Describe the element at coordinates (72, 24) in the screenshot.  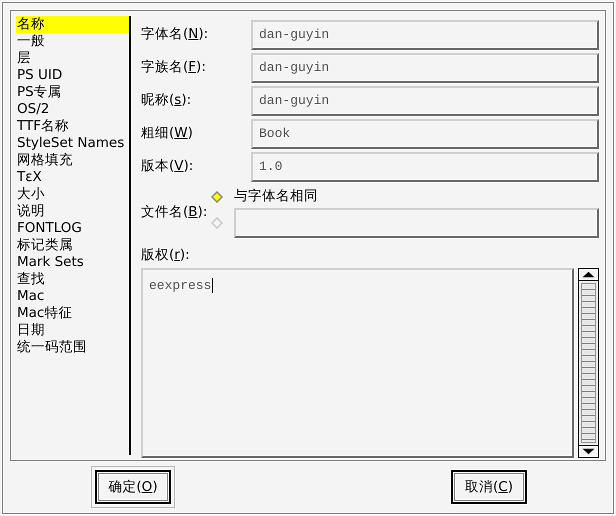
I see `sidebar-item: 名称` at that location.